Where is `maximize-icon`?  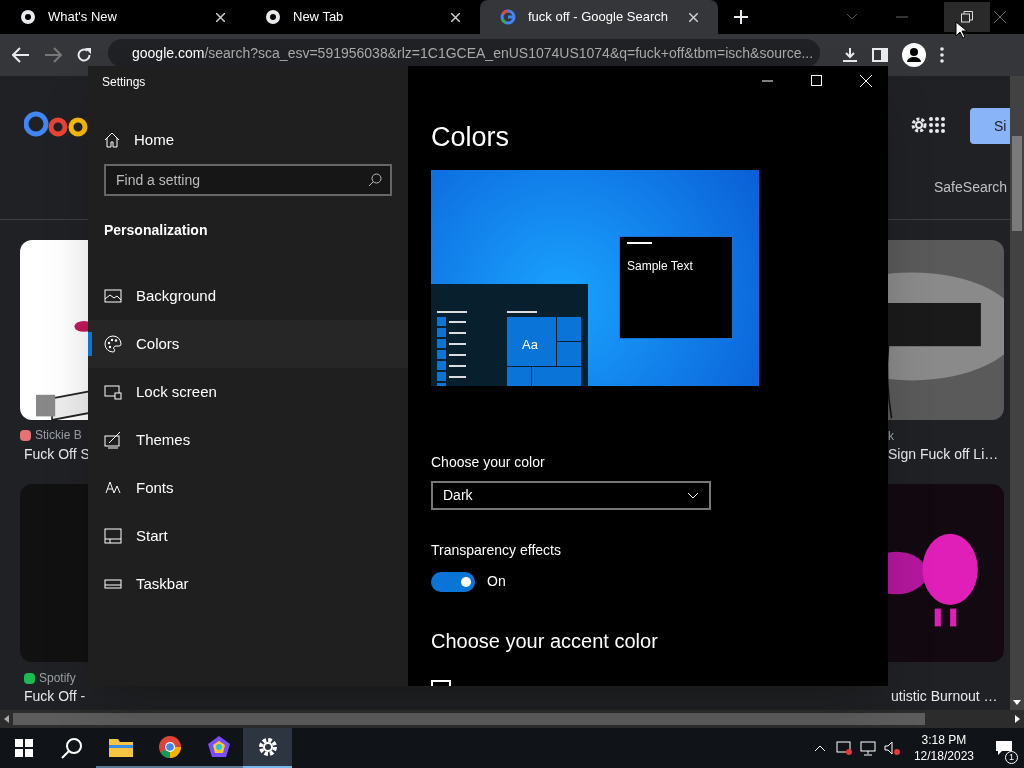
maximize-icon is located at coordinates (816, 81).